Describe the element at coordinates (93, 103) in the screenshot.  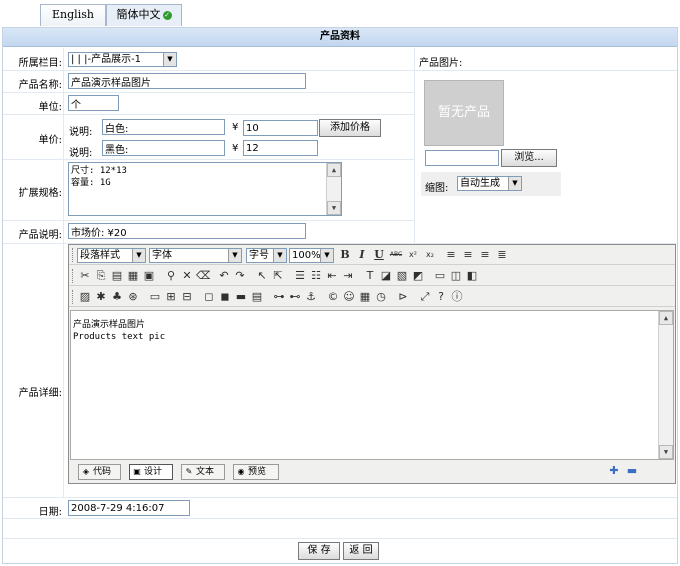
I see `unit-input` at that location.